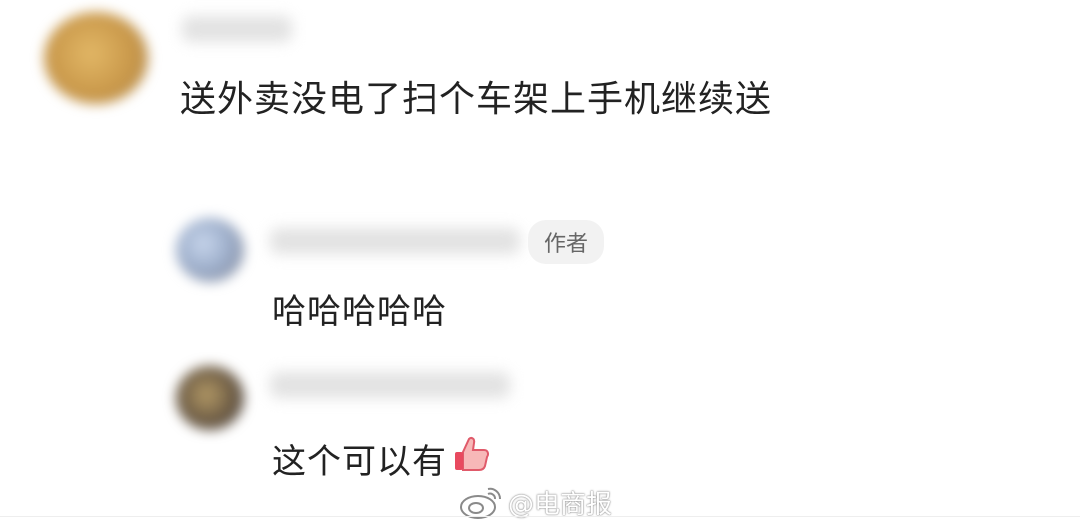  Describe the element at coordinates (472, 458) in the screenshot. I see `thumbs-up-icon` at that location.